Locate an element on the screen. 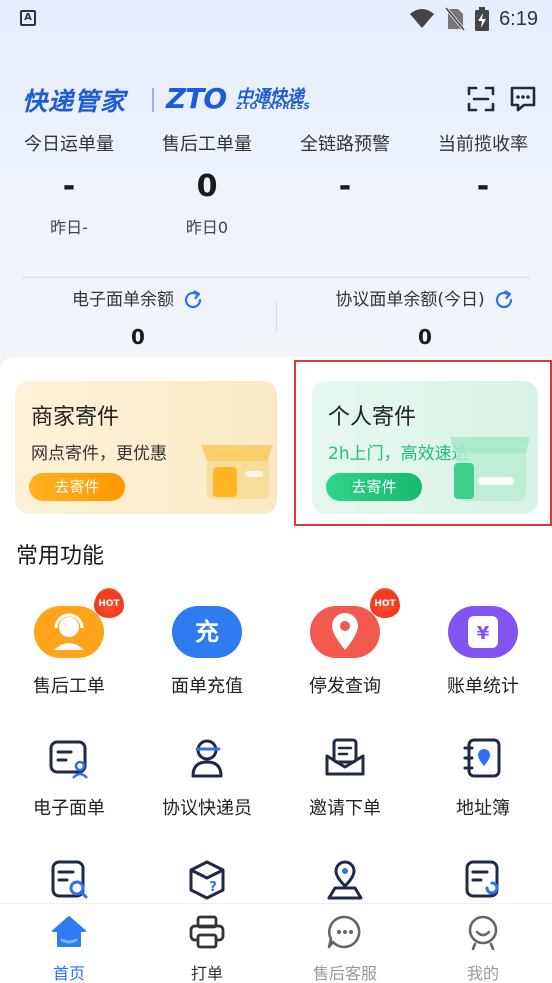 This screenshot has height=983, width=552. scan-icon is located at coordinates (481, 99).